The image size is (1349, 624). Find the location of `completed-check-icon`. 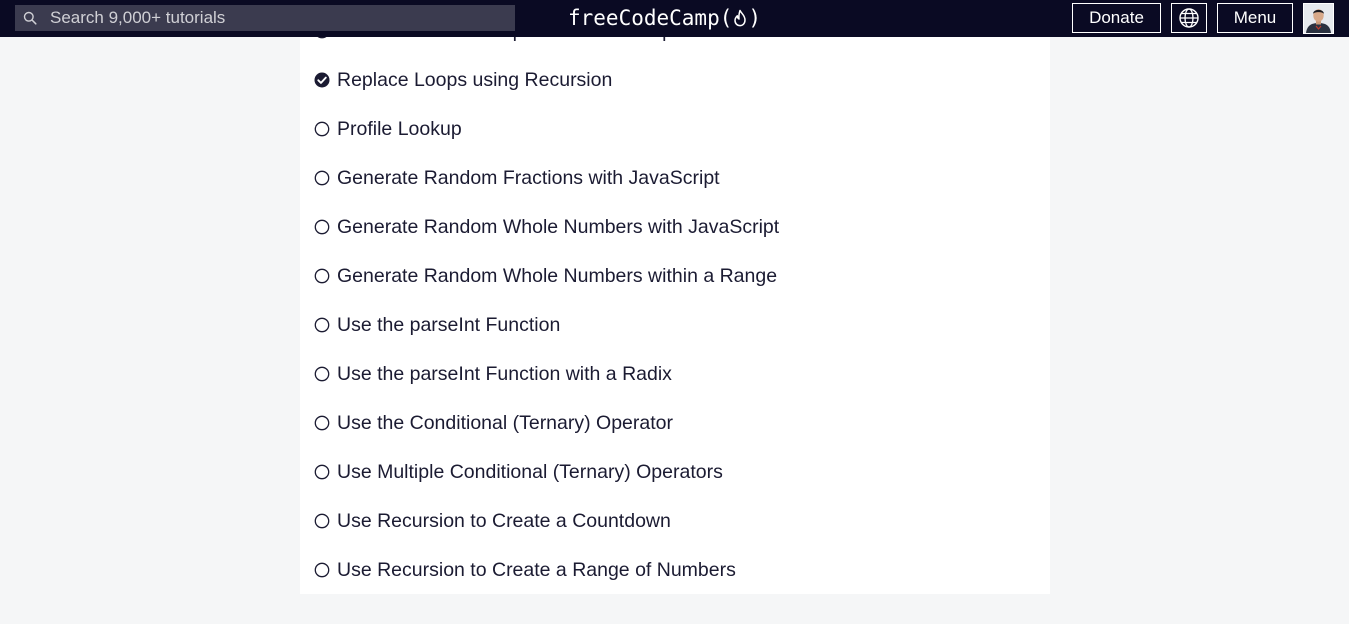

completed-check-icon is located at coordinates (322, 80).